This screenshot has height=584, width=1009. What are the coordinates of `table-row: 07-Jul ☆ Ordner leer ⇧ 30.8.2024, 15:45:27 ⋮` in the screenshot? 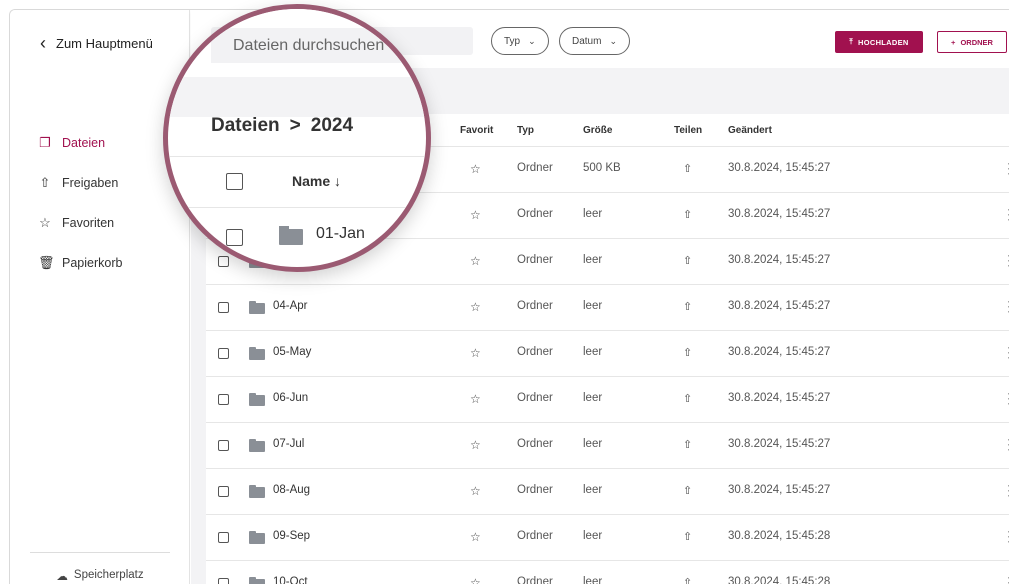 It's located at (607, 445).